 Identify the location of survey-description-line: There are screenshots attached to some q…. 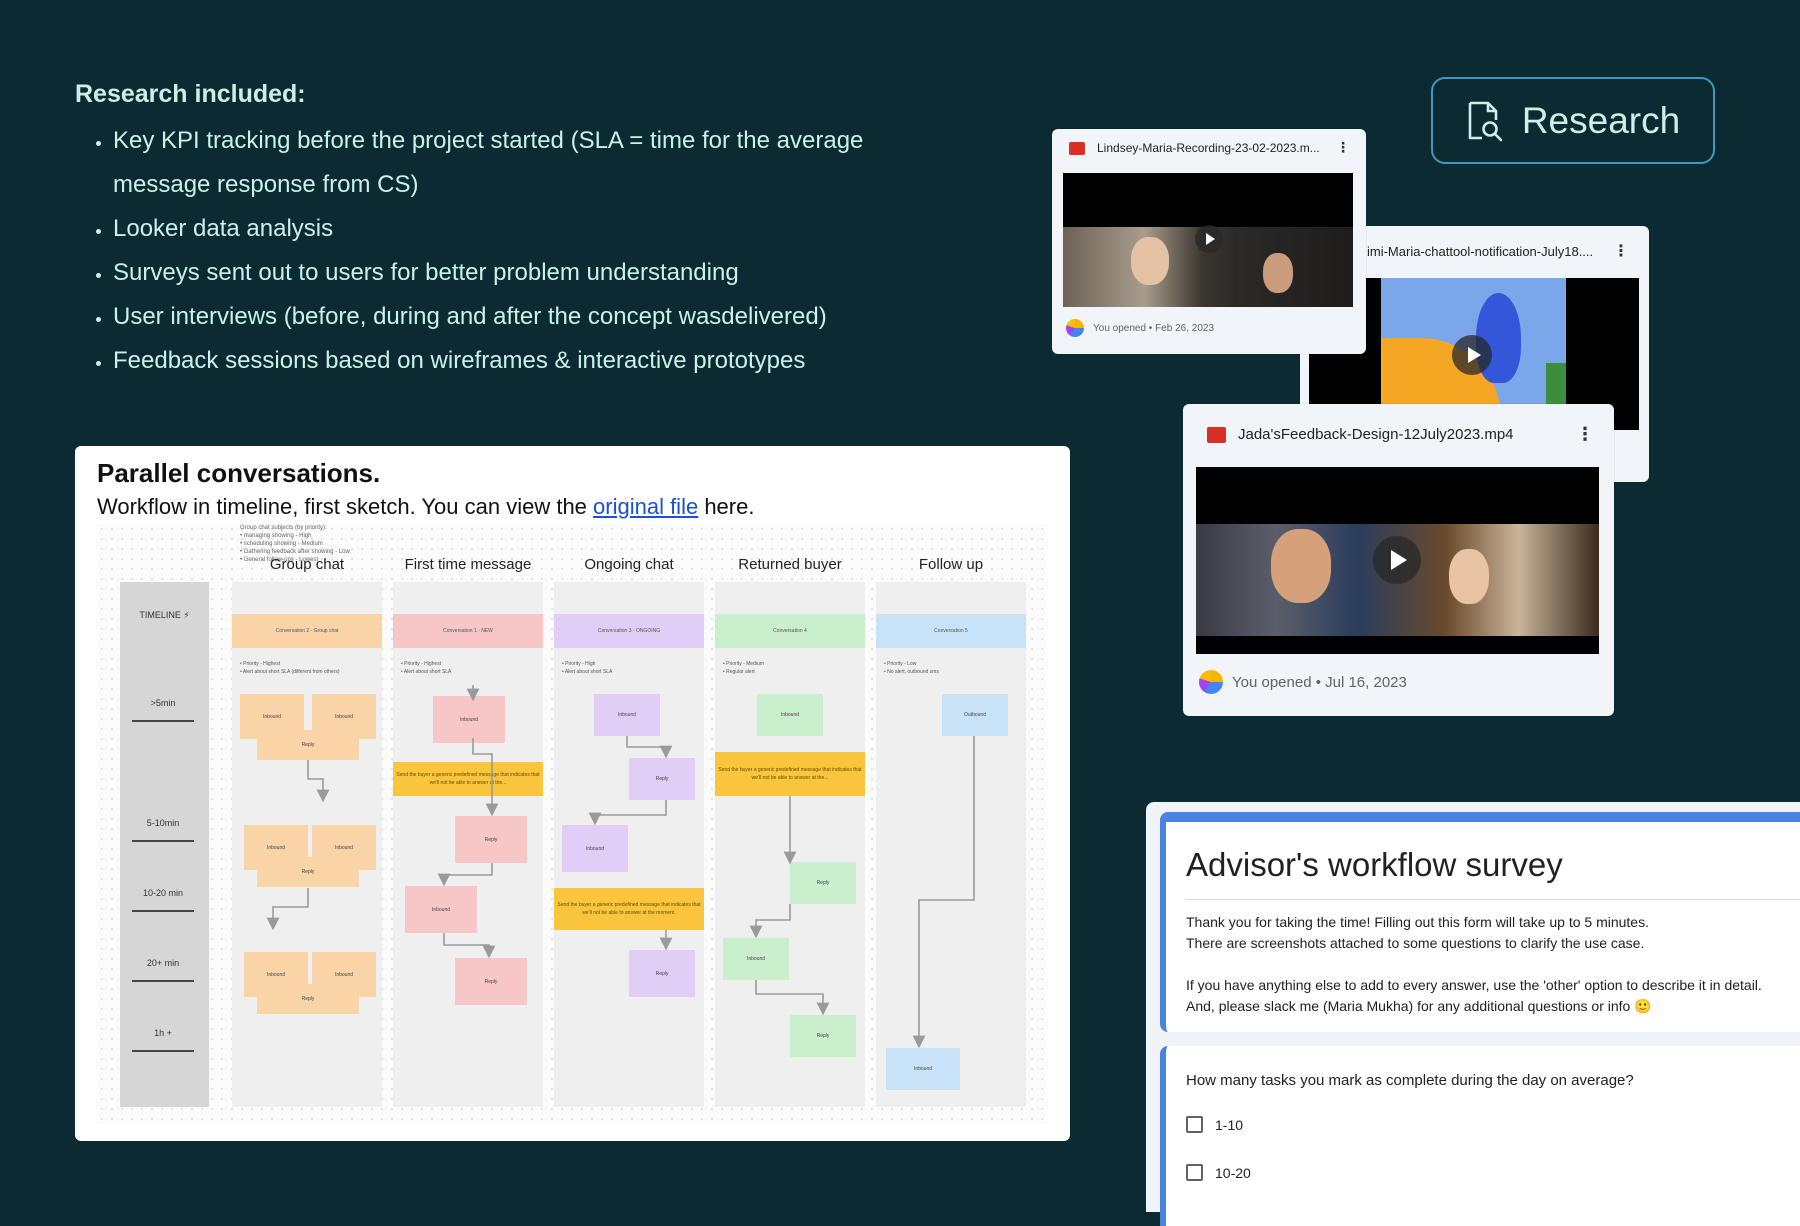
(1415, 943).